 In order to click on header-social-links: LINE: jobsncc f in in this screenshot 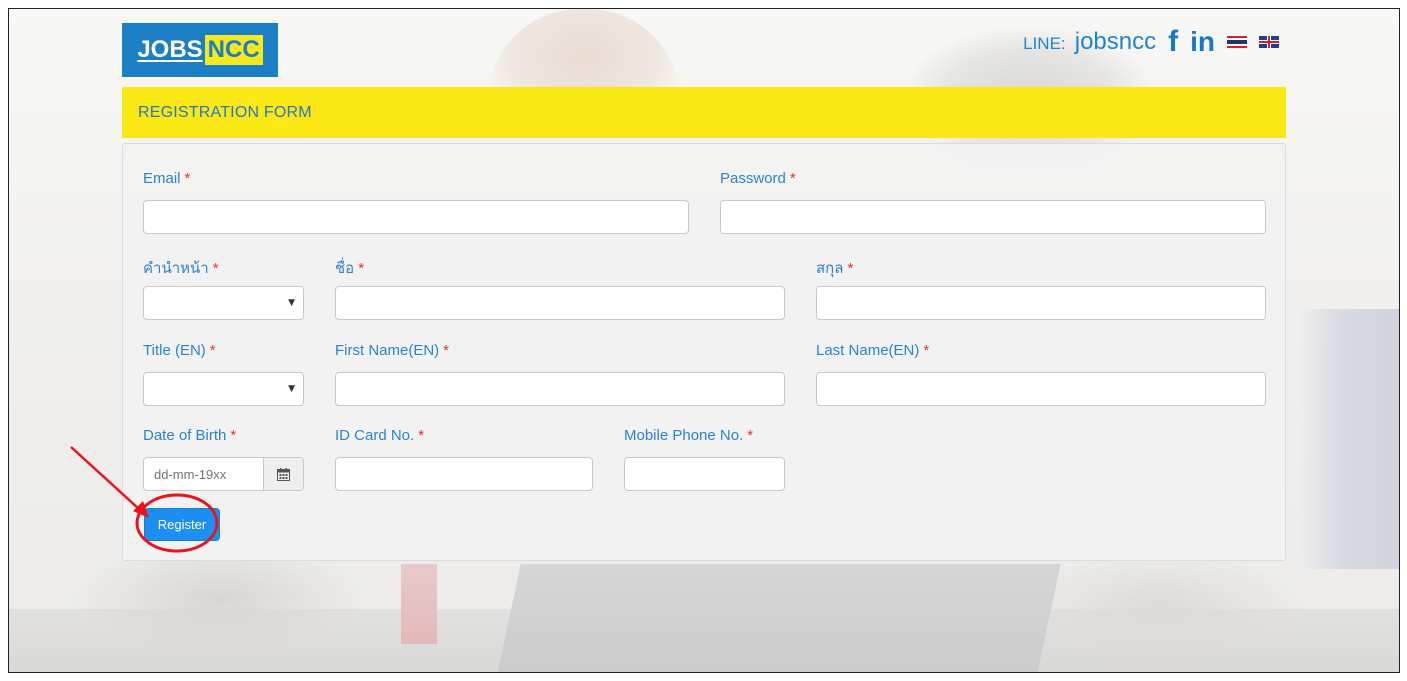, I will do `click(1151, 42)`.